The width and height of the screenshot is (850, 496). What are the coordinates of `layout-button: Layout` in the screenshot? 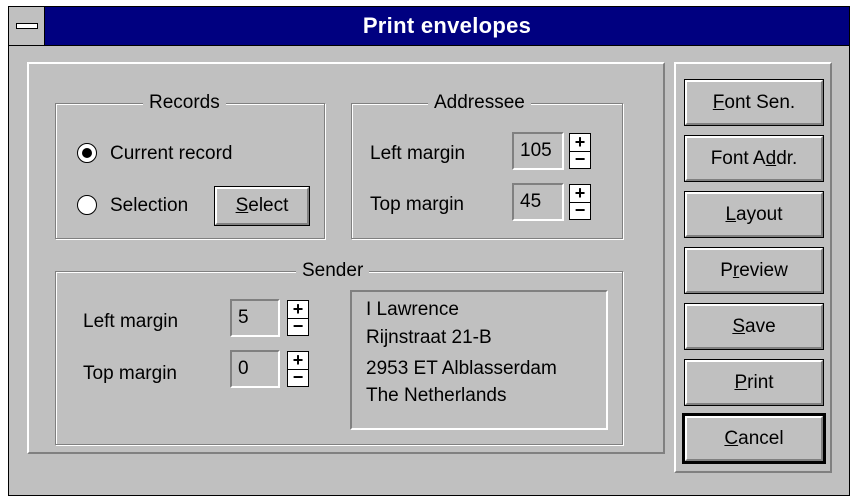 It's located at (754, 214).